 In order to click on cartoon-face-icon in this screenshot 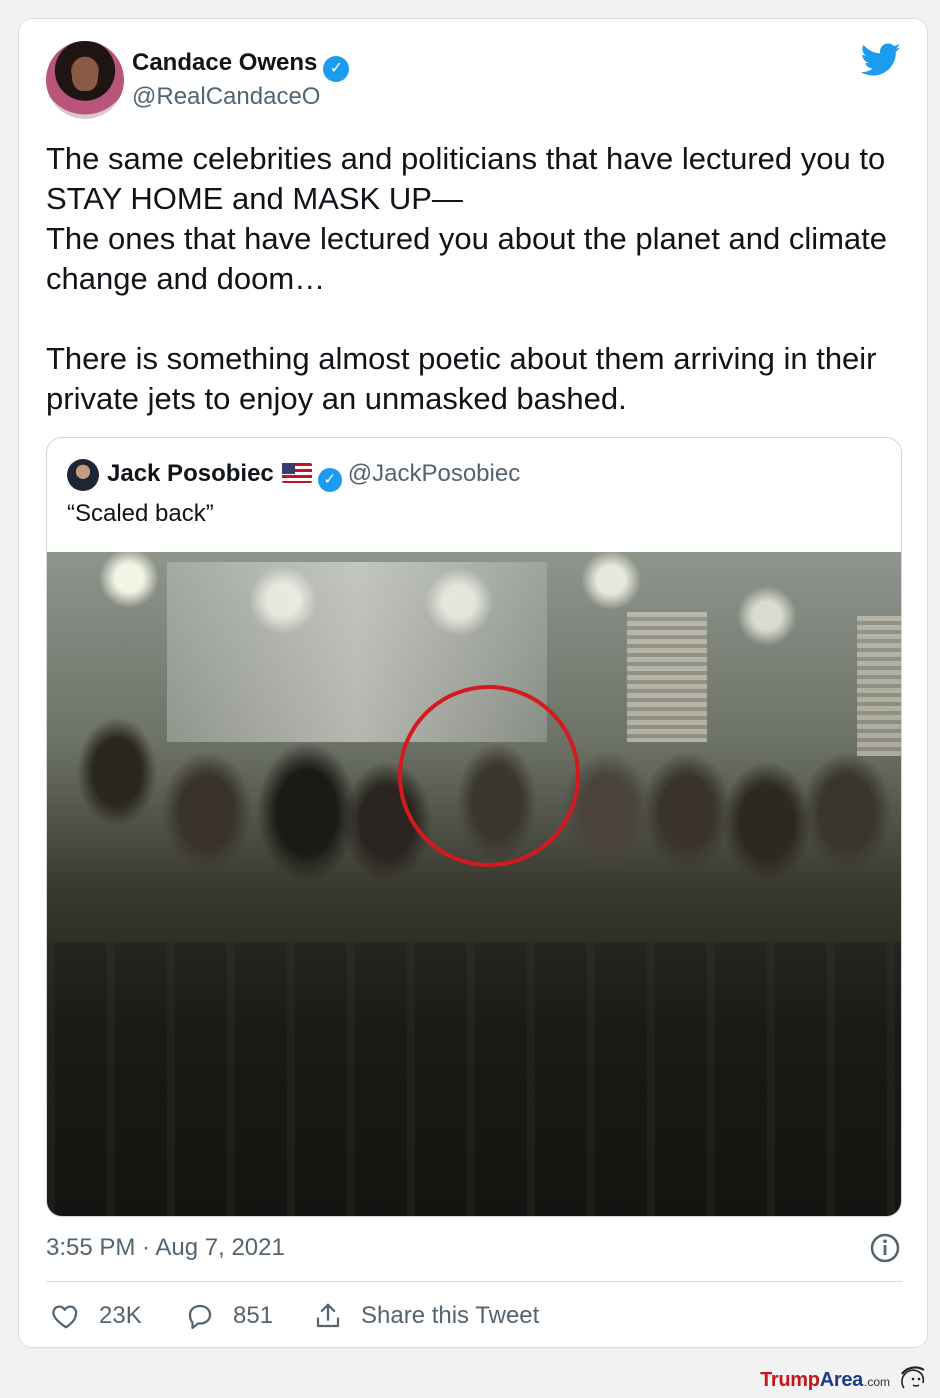, I will do `click(913, 1377)`.